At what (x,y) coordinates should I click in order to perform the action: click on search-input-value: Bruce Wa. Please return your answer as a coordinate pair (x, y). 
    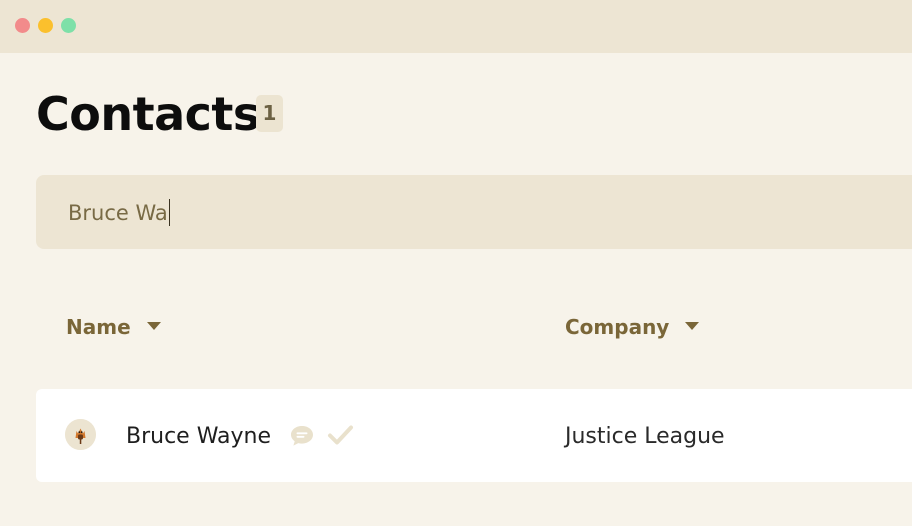
    Looking at the image, I should click on (118, 213).